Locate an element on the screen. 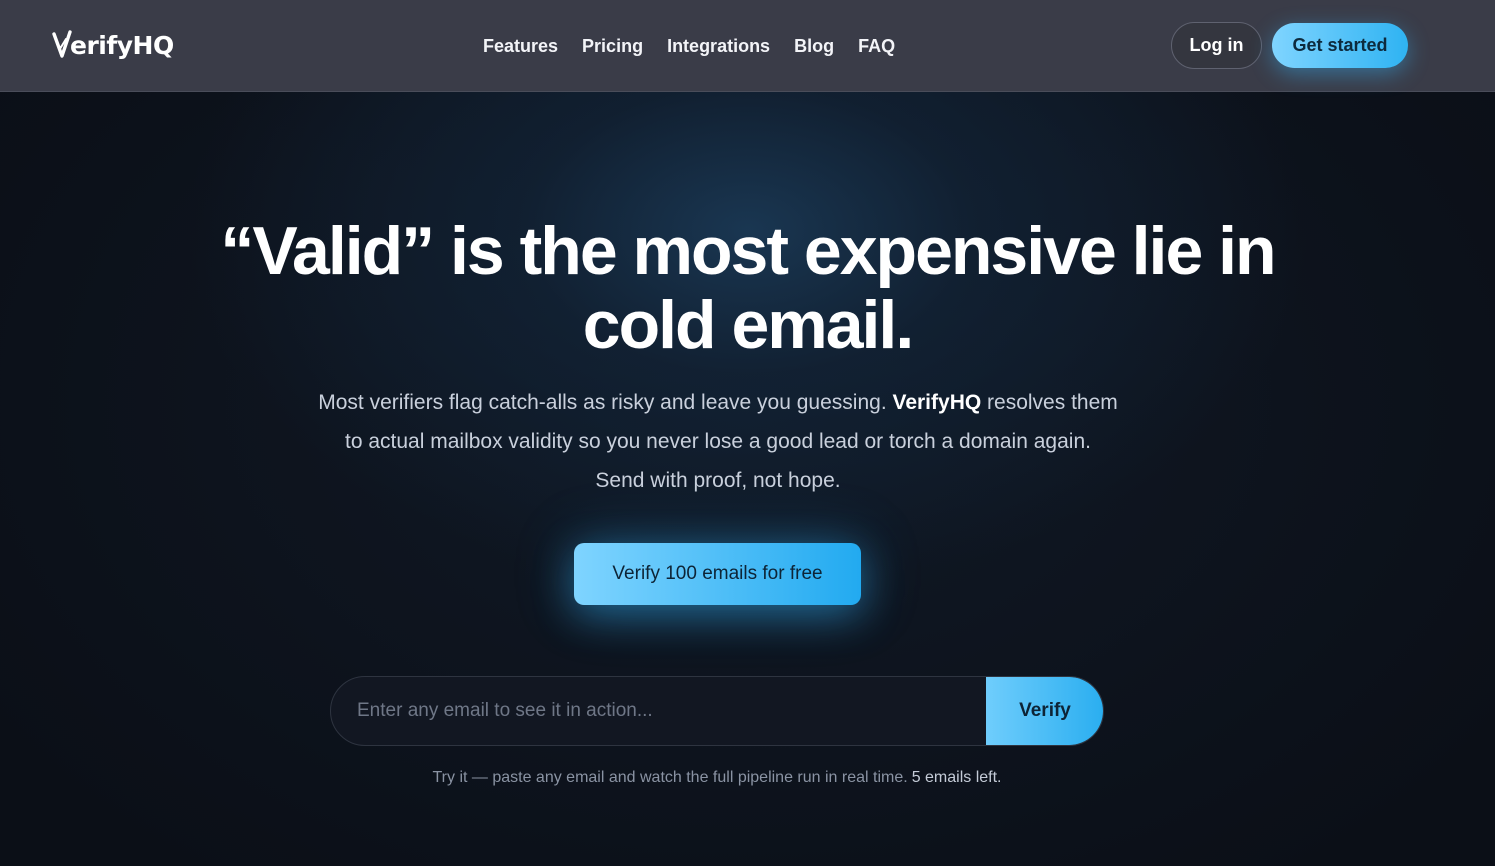  email-demo-form: Verify is located at coordinates (717, 711).